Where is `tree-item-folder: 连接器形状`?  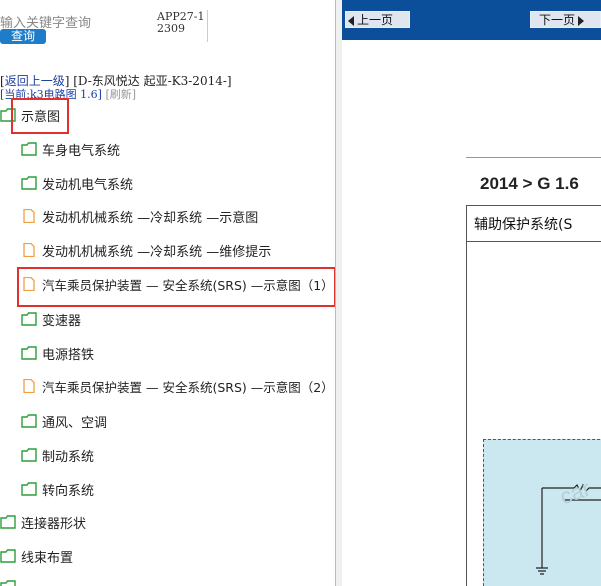 tree-item-folder: 连接器形状 is located at coordinates (43, 522).